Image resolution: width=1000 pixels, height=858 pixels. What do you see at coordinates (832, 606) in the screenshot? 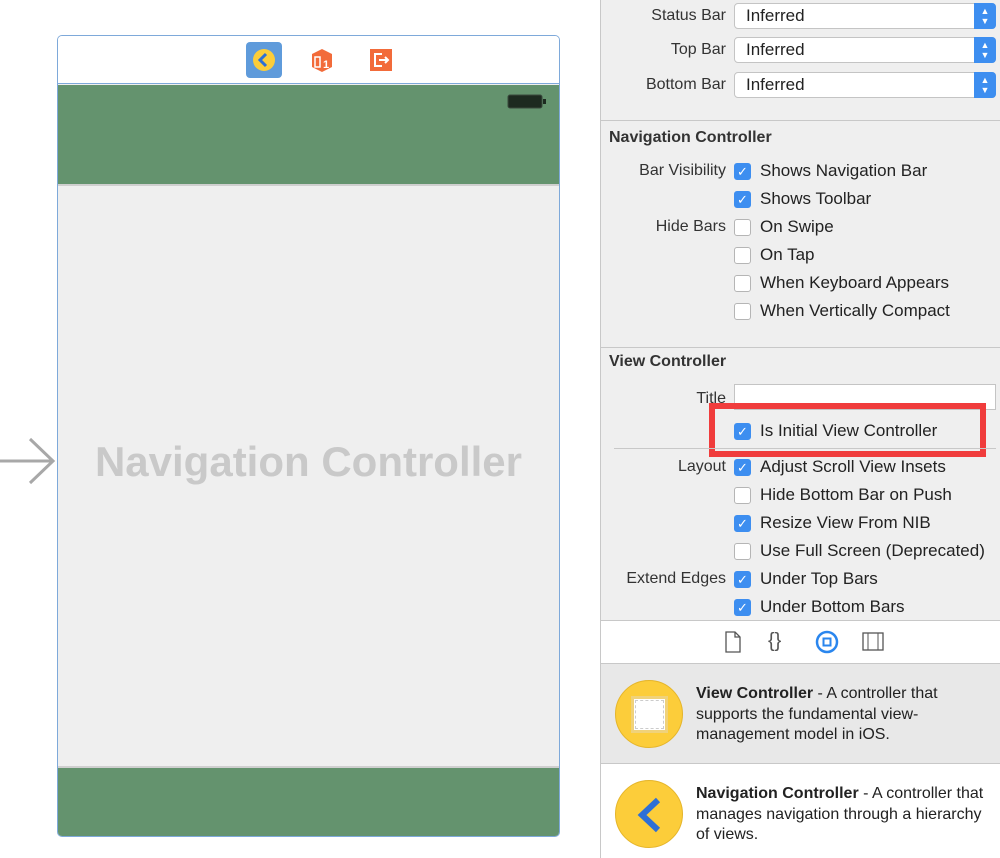
I see `checkbox-label: Under Bottom Bars` at bounding box center [832, 606].